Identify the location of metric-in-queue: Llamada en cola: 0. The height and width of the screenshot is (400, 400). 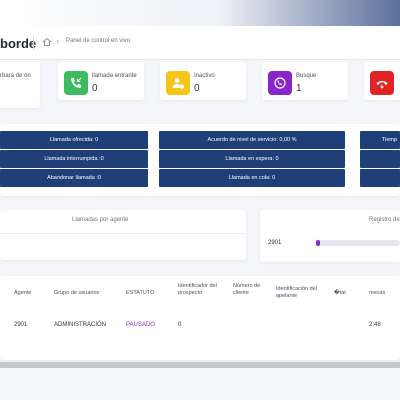
(252, 178).